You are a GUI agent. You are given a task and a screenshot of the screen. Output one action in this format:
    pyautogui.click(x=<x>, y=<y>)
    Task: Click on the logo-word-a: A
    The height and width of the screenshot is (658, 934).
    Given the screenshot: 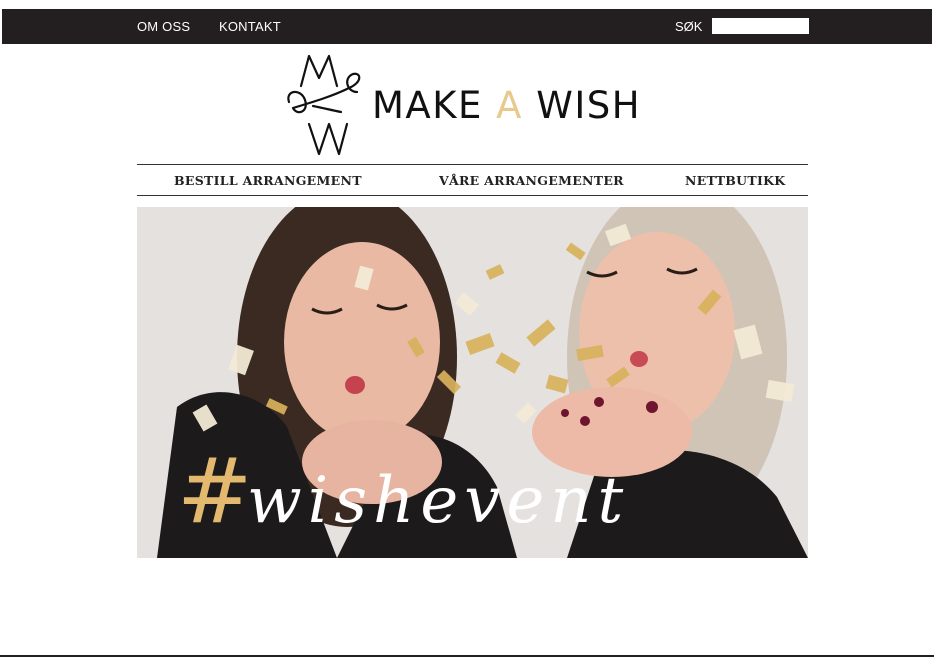 What is the action you would take?
    pyautogui.click(x=509, y=105)
    